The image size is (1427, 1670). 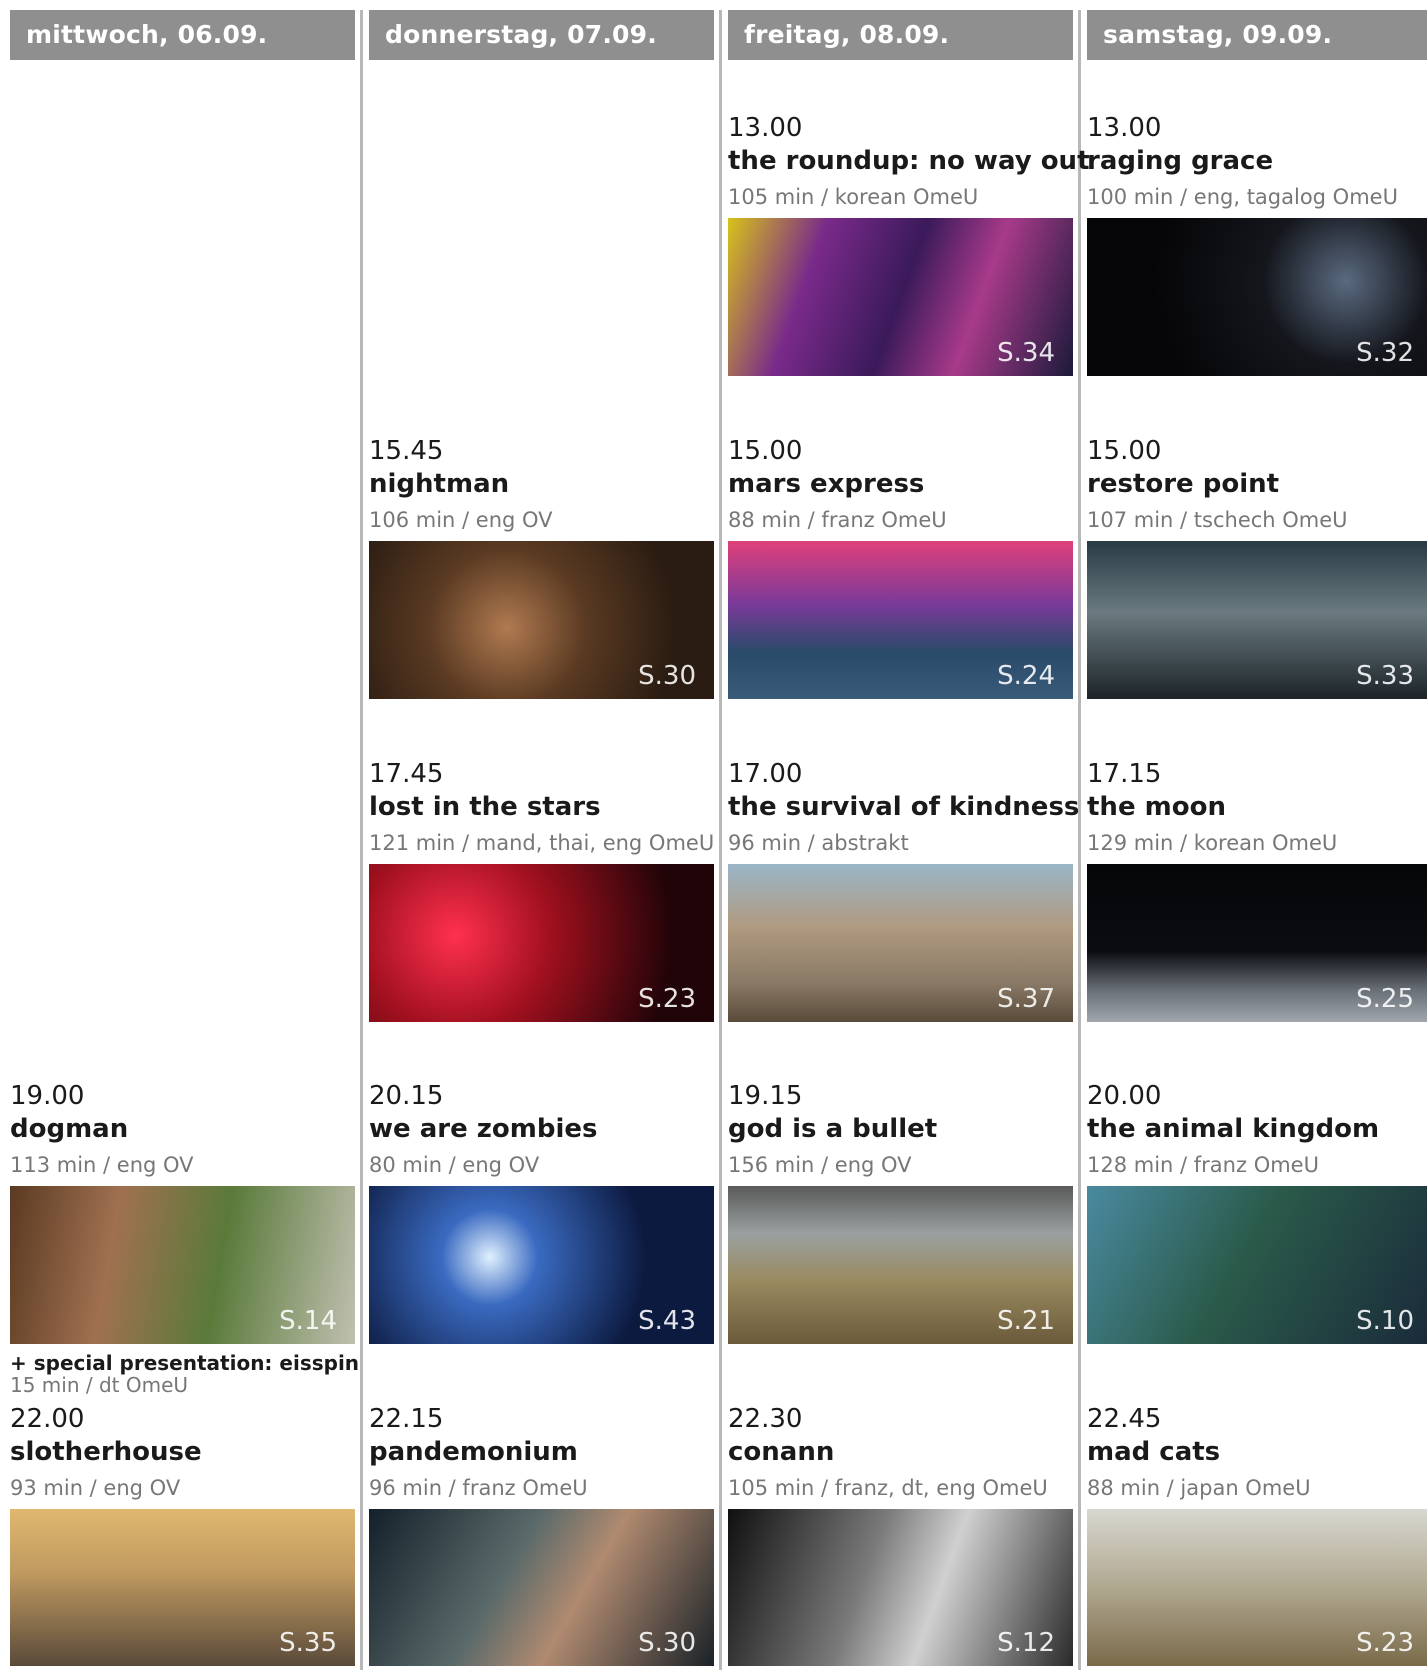 I want to click on screening-time: 15.45, so click(x=406, y=451).